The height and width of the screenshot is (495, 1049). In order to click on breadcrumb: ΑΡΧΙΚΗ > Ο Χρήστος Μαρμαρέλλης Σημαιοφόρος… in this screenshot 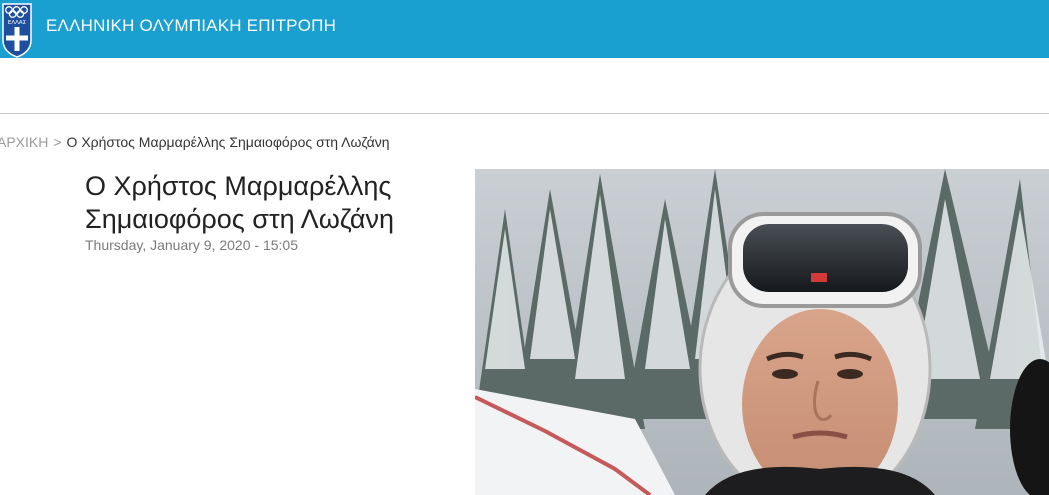, I will do `click(195, 142)`.